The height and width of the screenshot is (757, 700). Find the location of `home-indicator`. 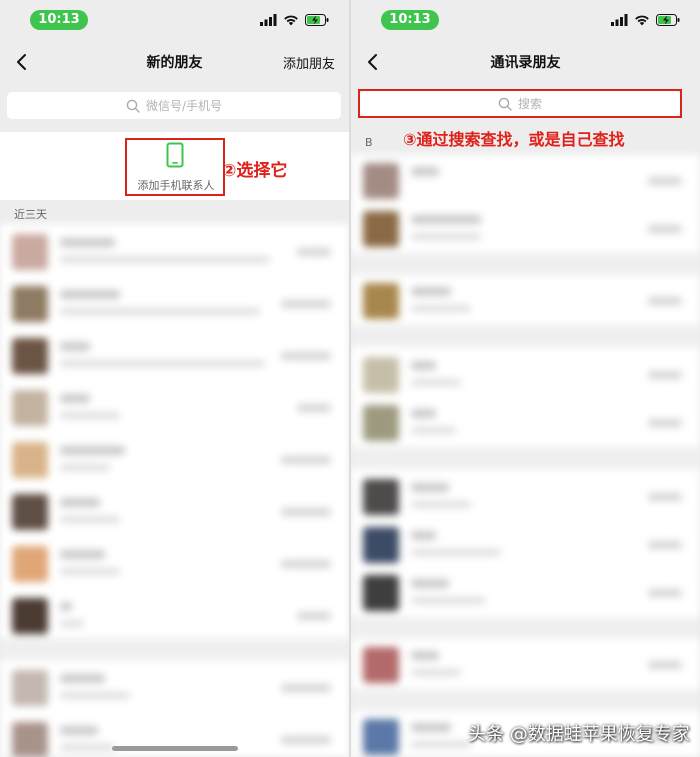

home-indicator is located at coordinates (175, 748).